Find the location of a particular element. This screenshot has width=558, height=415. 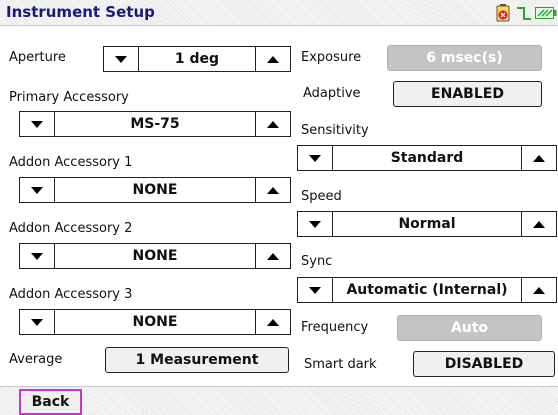

aperture-decrement-button is located at coordinates (121, 59).